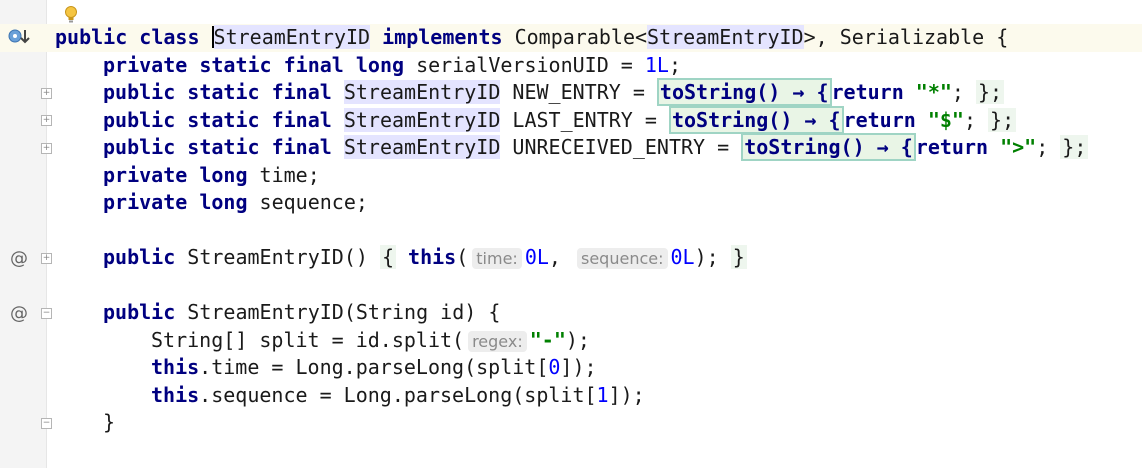 The height and width of the screenshot is (468, 1142). Describe the element at coordinates (308, 339) in the screenshot. I see `code-text: String[] split = id.split(` at that location.